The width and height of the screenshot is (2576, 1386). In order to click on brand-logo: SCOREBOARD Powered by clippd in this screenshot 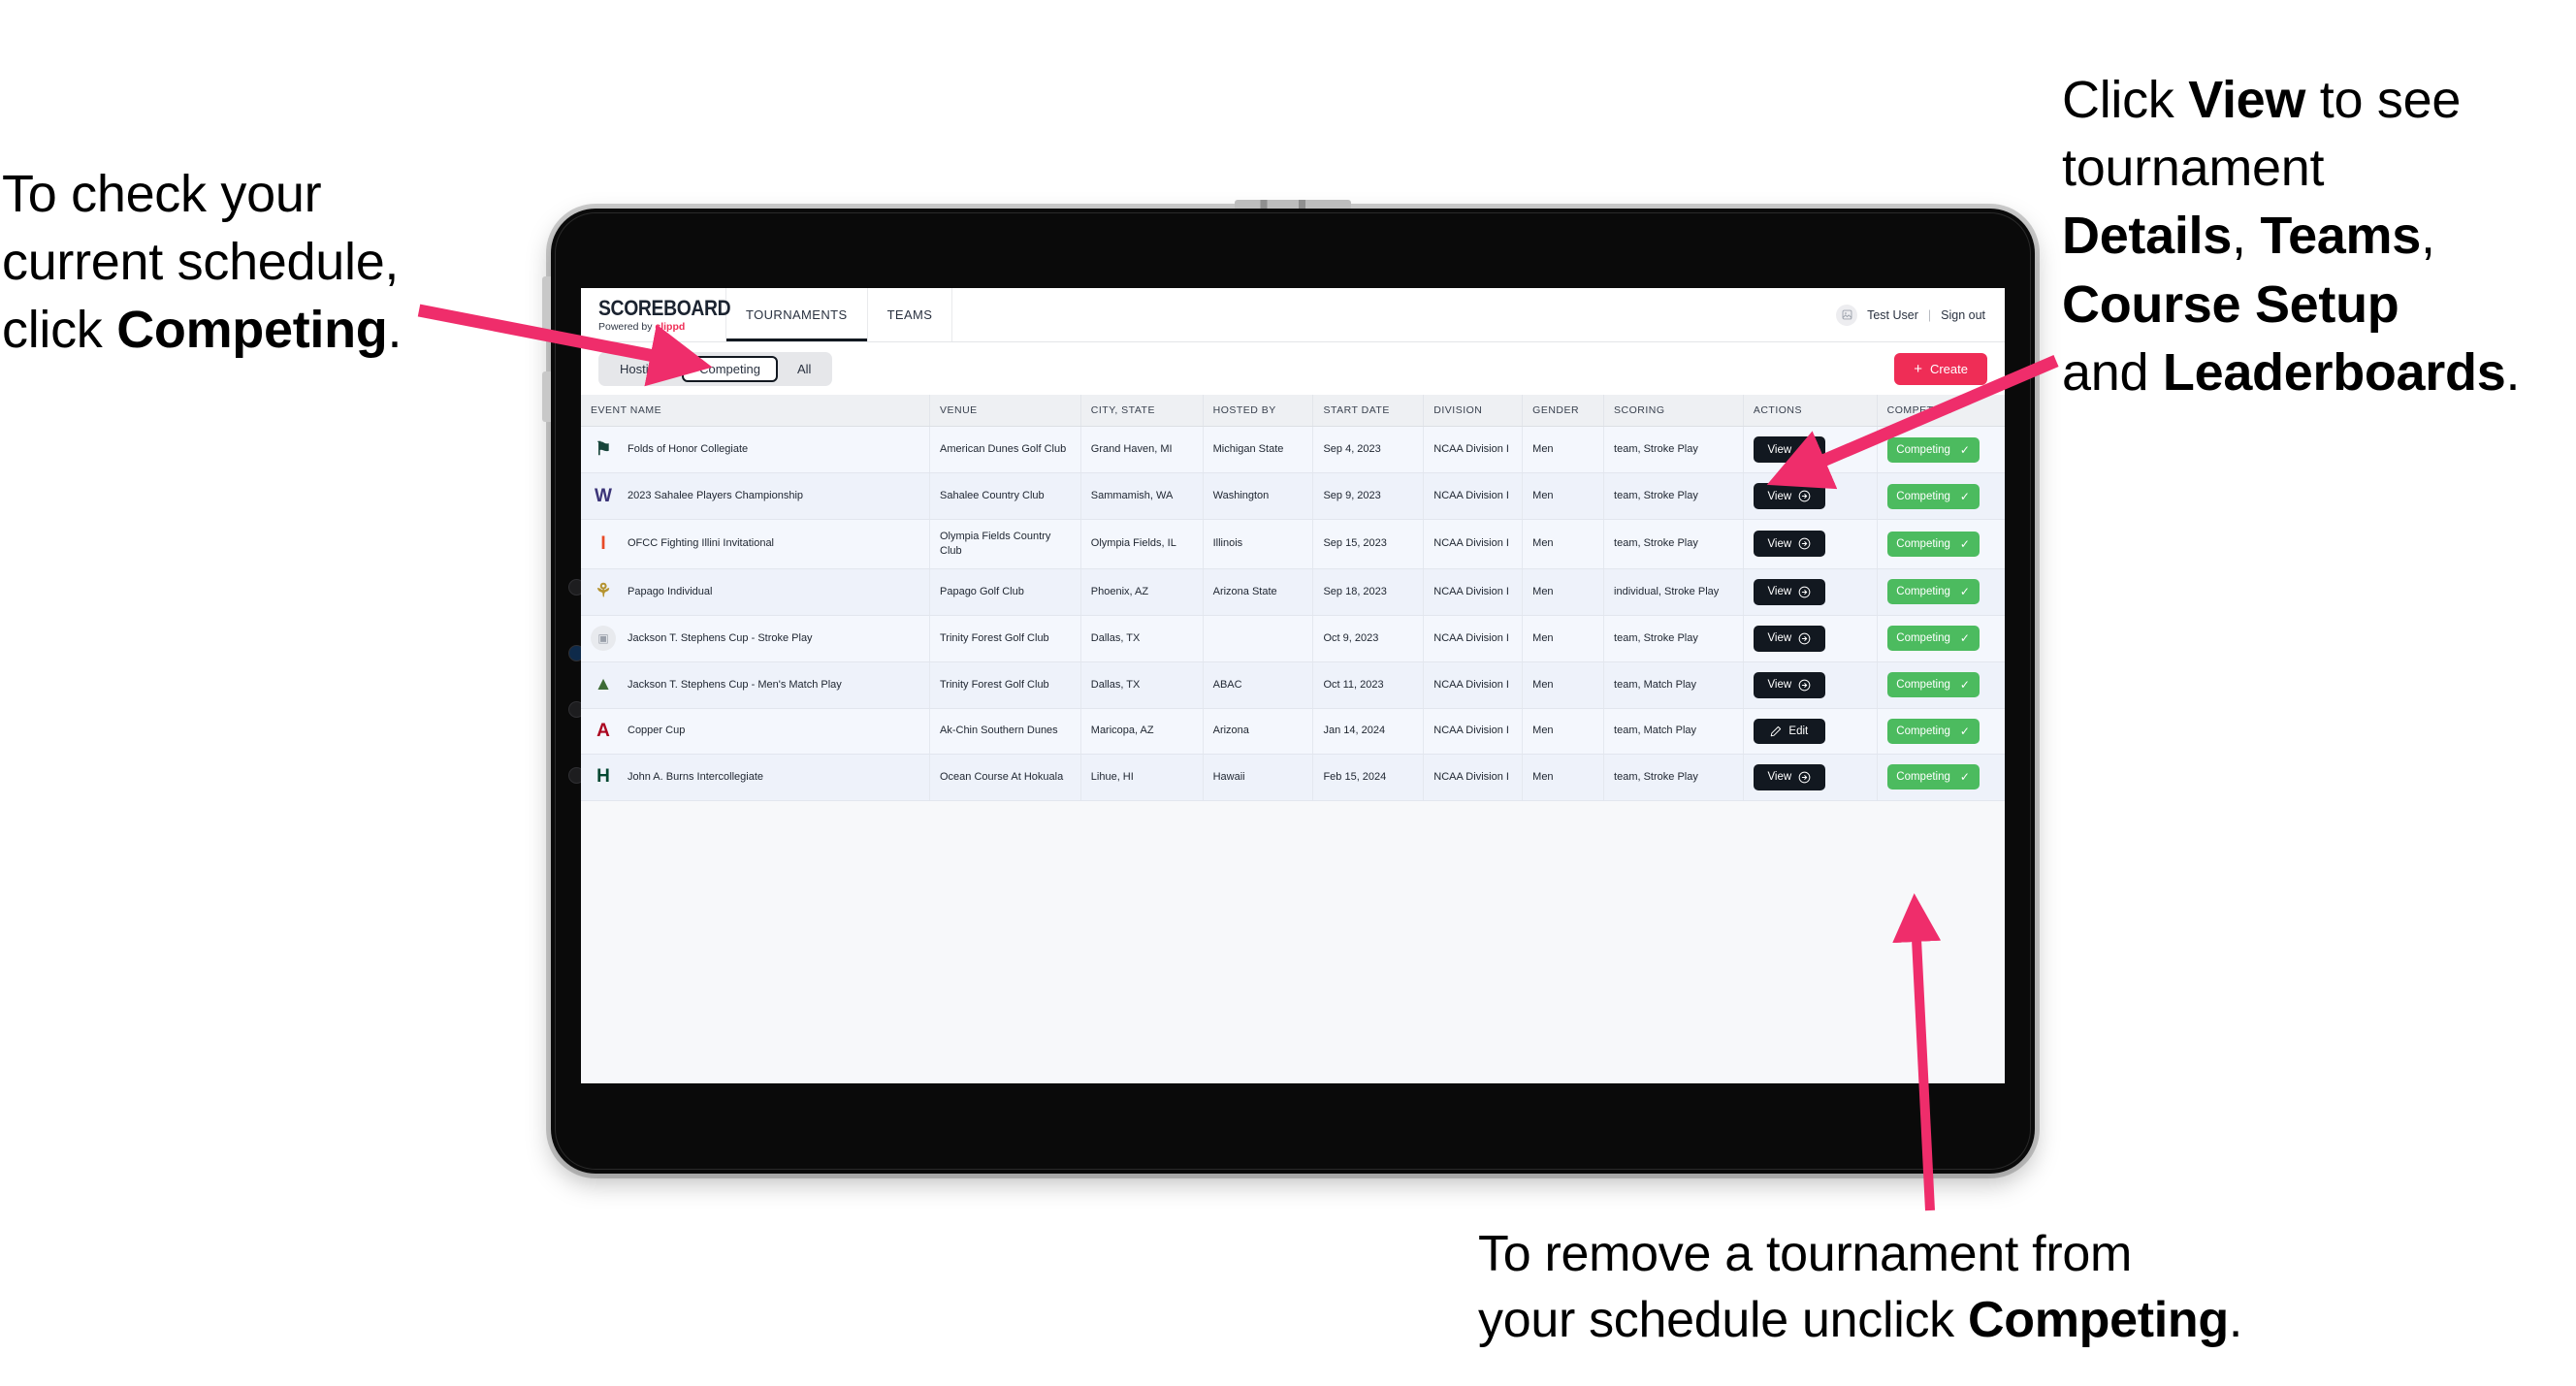, I will do `click(656, 314)`.